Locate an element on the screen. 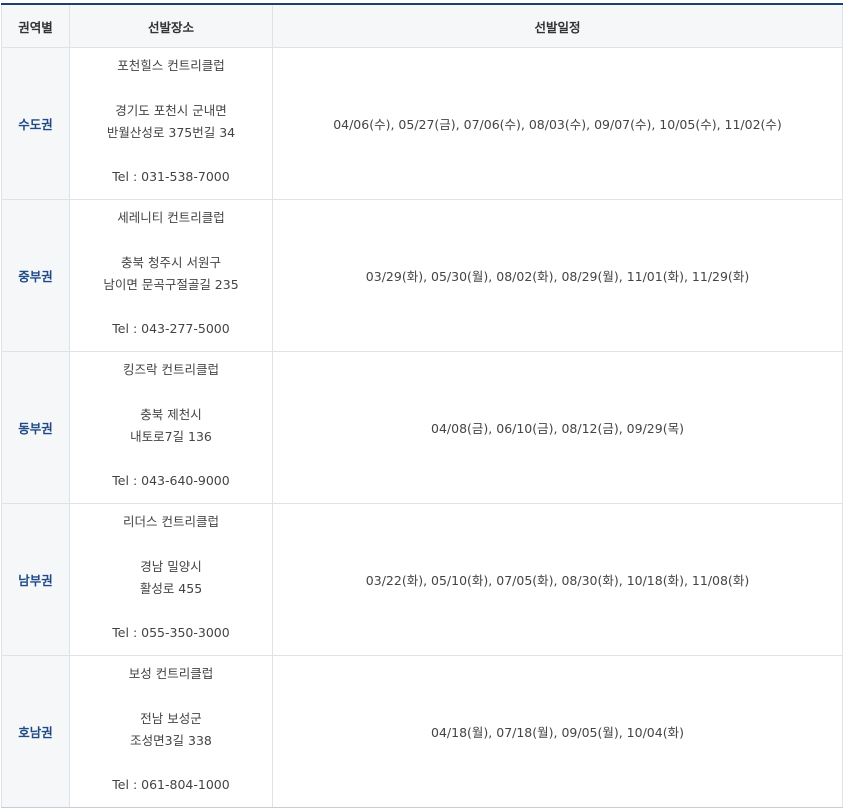 The width and height of the screenshot is (848, 808). venue-tel: Tel : 031-538-7000 is located at coordinates (171, 177).